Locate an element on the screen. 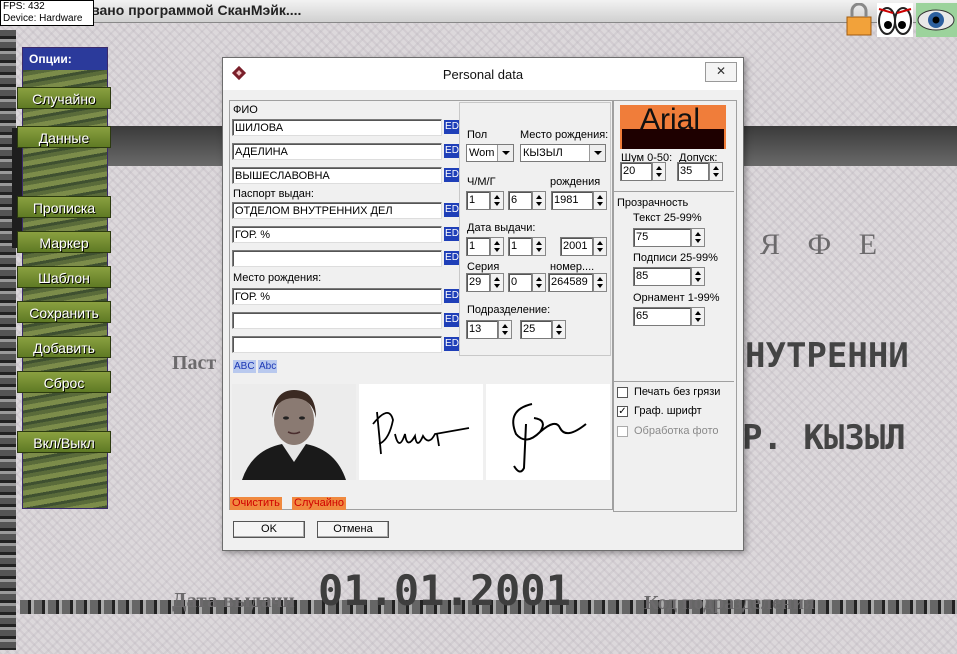 The width and height of the screenshot is (957, 654). birth-day-spinner: 1 is located at coordinates (485, 200).